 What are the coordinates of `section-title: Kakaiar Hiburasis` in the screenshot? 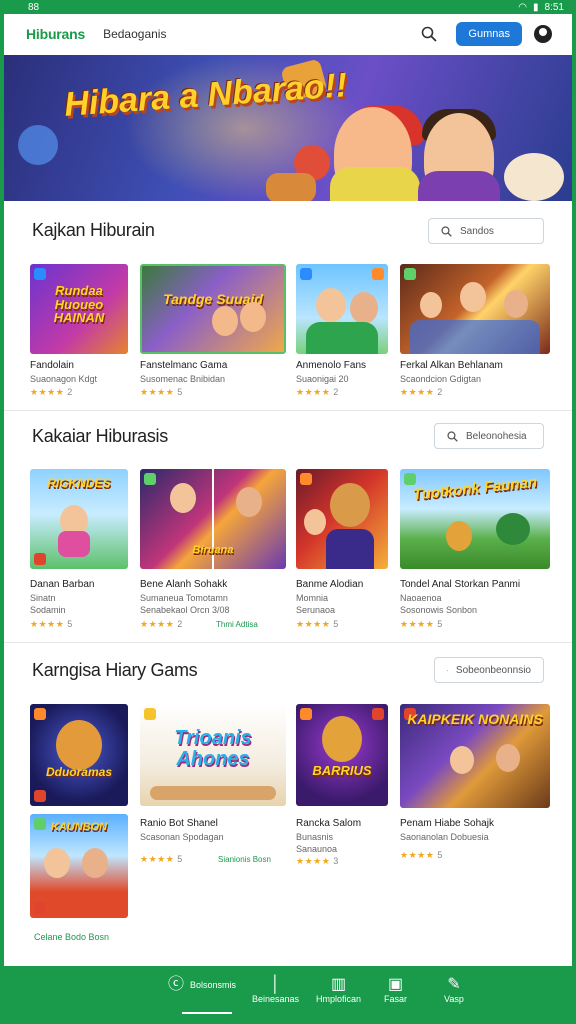 It's located at (100, 436).